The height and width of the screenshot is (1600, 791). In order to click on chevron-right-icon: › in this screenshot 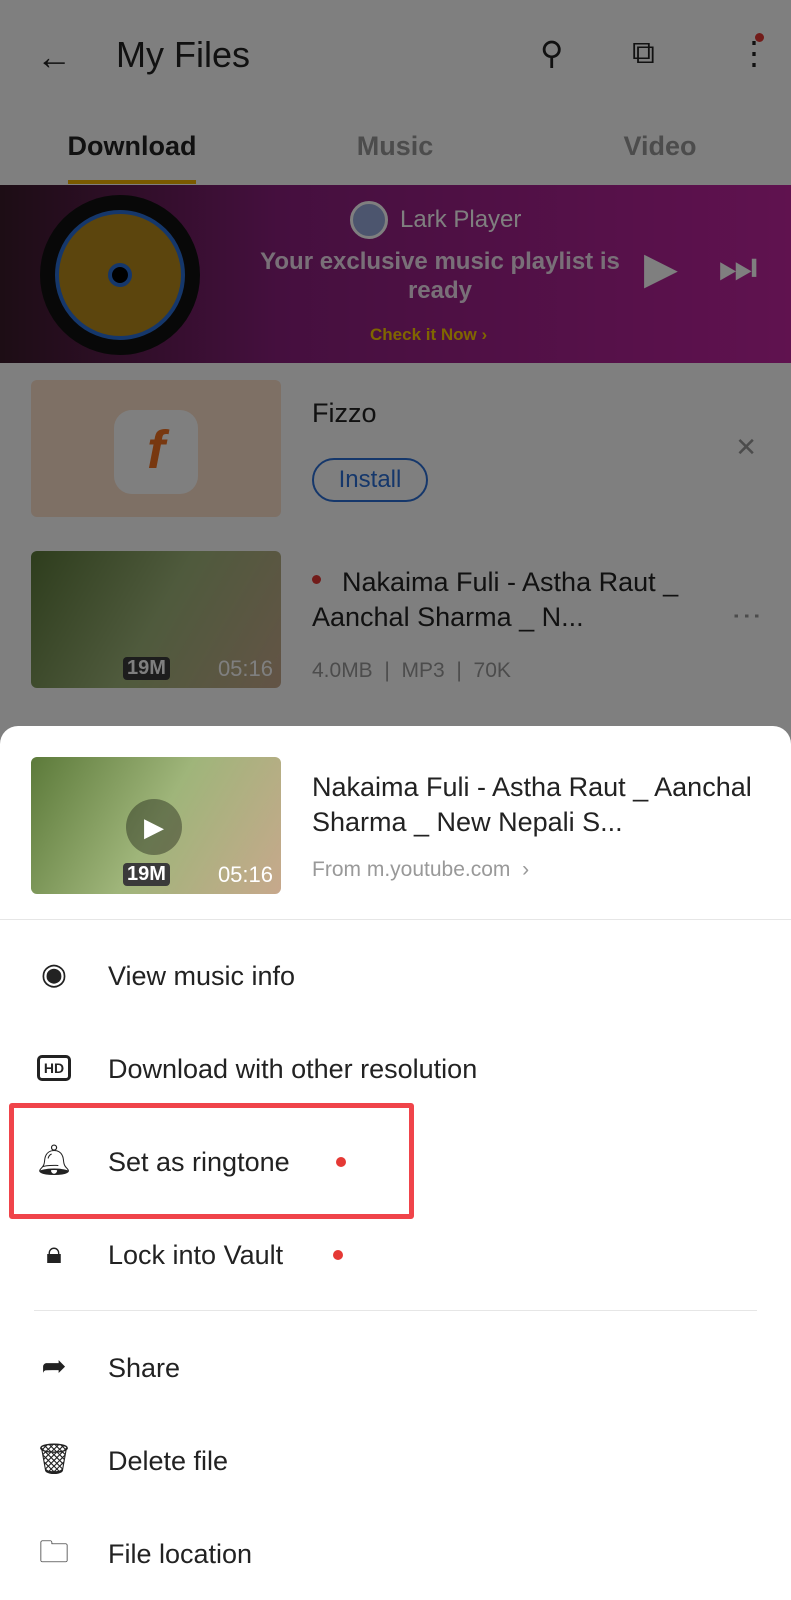, I will do `click(526, 869)`.